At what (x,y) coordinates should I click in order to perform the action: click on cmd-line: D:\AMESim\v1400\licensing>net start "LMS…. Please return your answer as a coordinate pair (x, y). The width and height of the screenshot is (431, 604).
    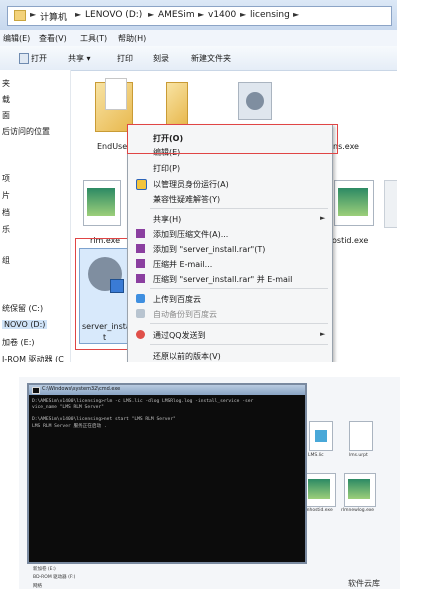
    Looking at the image, I should click on (104, 419).